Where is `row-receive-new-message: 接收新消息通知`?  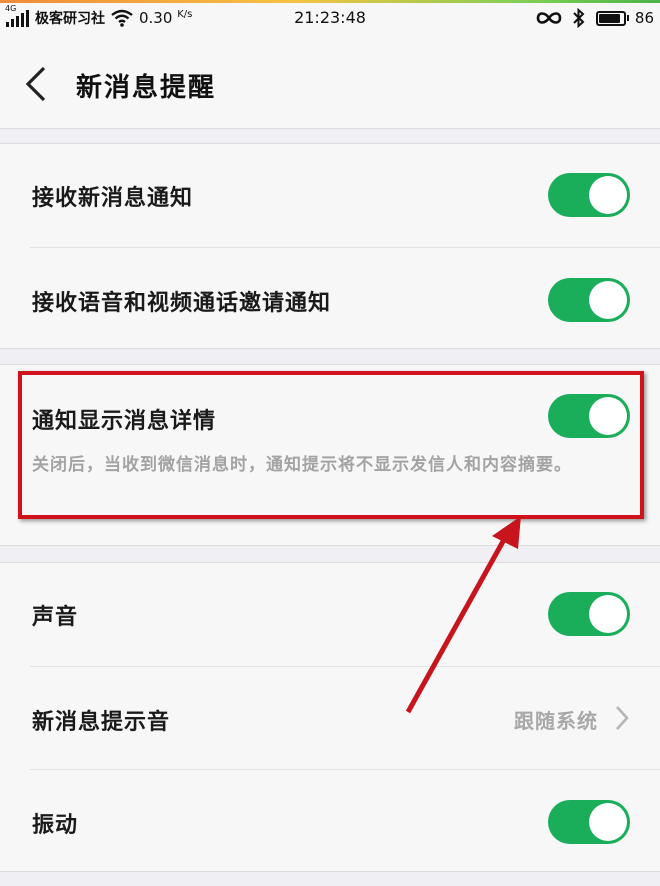 row-receive-new-message: 接收新消息通知 is located at coordinates (330, 195).